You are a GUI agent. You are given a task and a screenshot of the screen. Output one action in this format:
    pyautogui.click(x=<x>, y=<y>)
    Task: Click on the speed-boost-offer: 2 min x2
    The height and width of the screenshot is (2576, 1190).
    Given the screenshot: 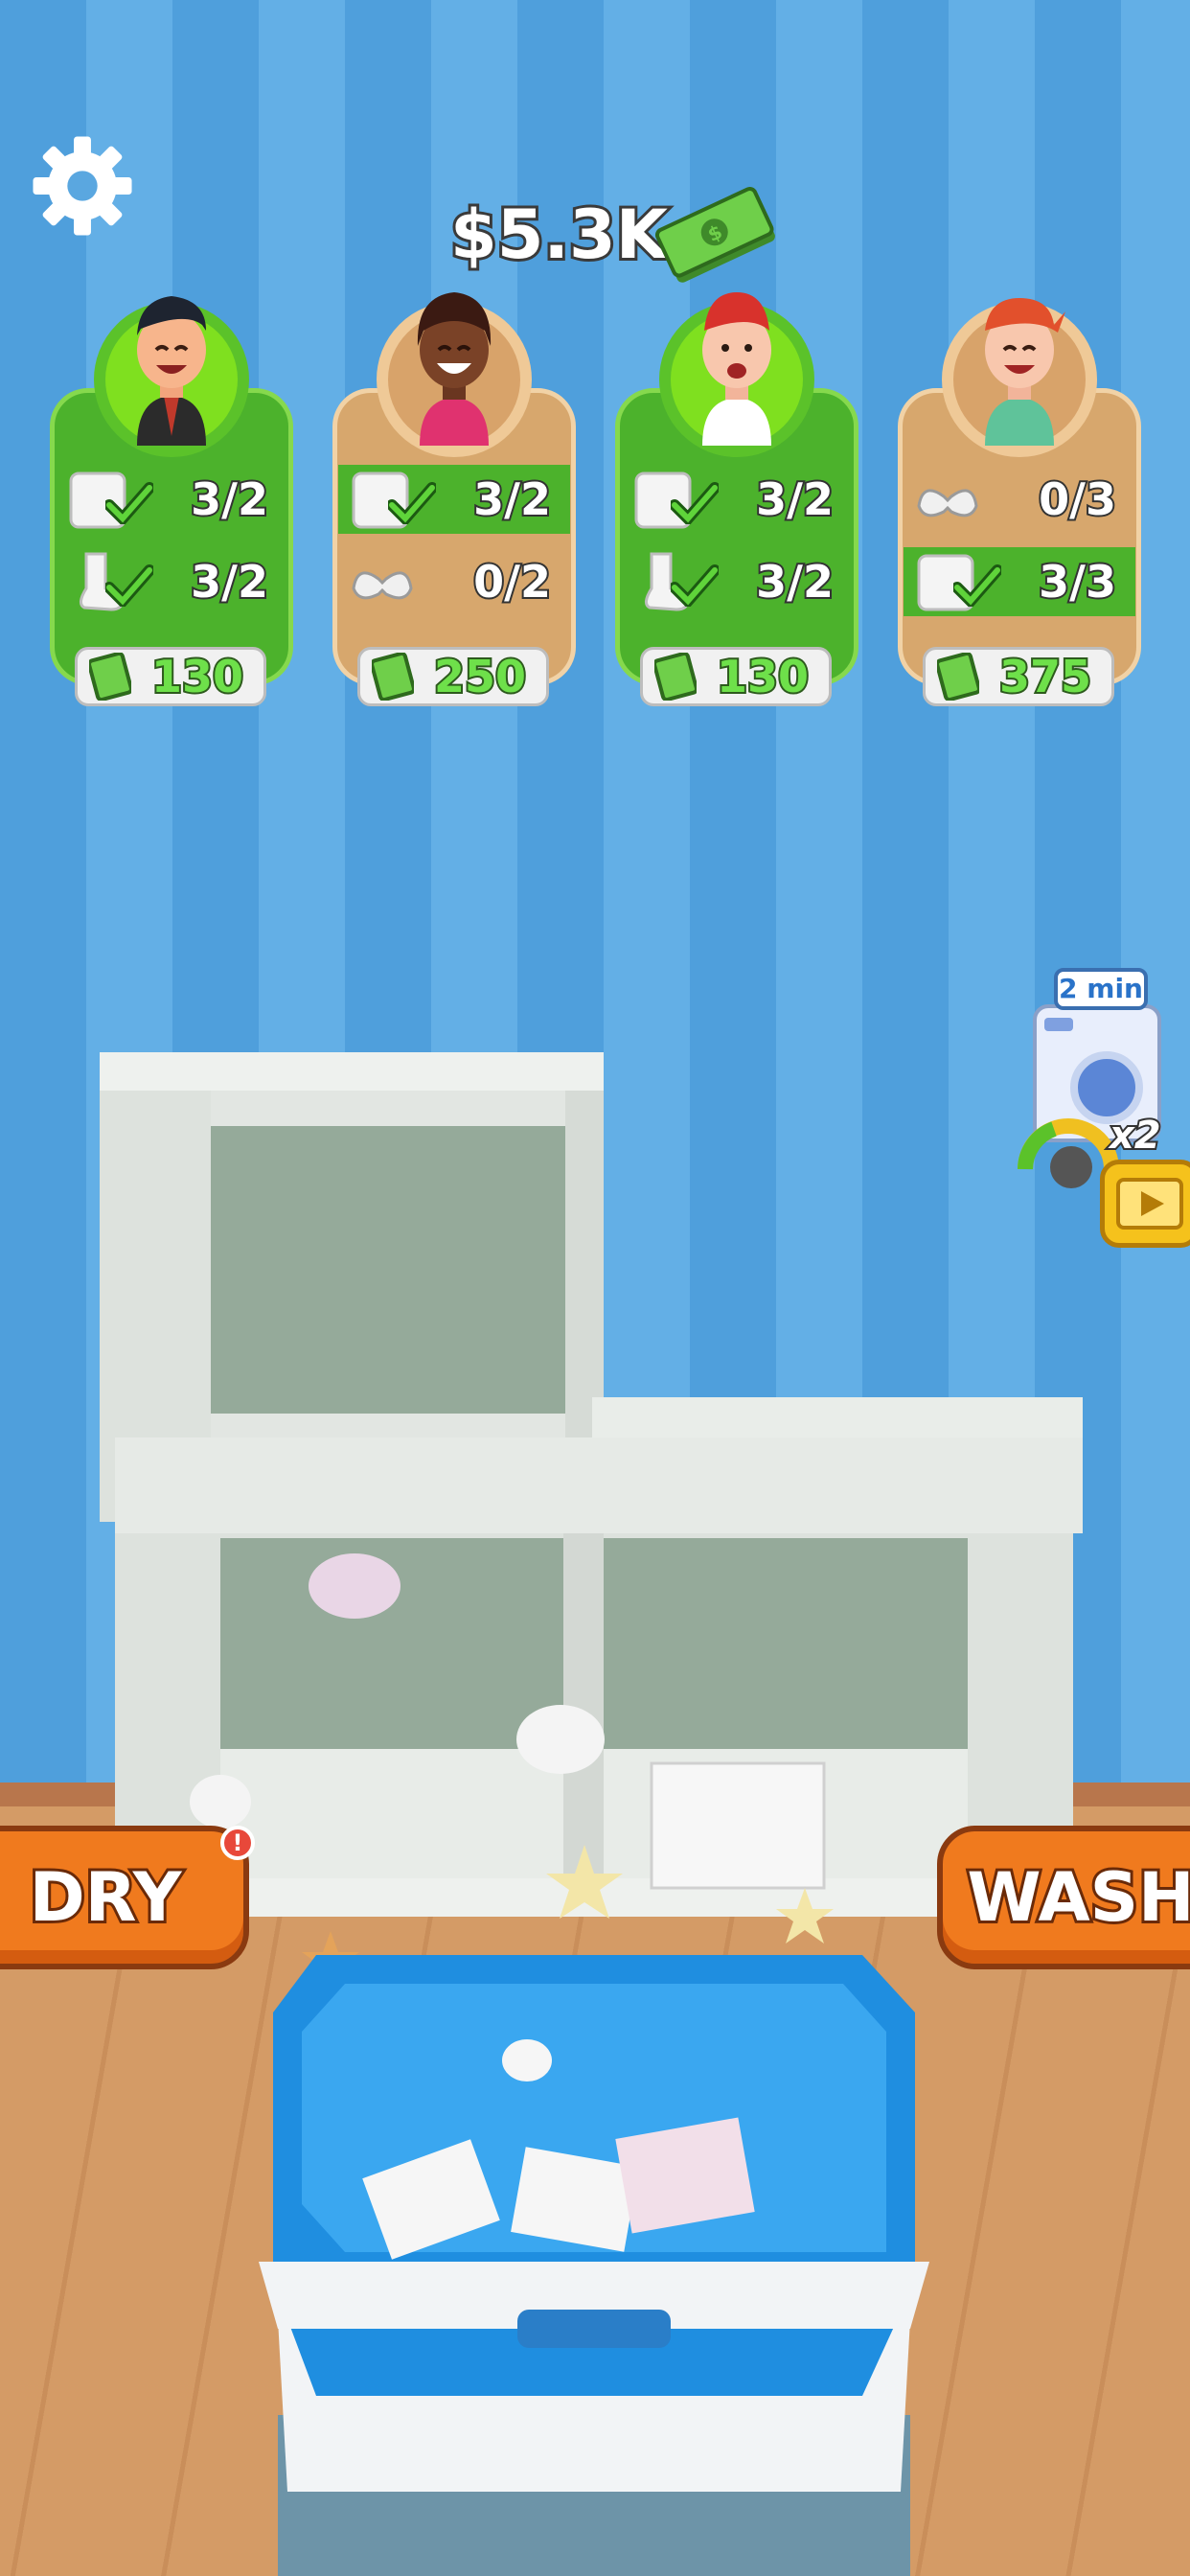 What is the action you would take?
    pyautogui.click(x=1103, y=1108)
    